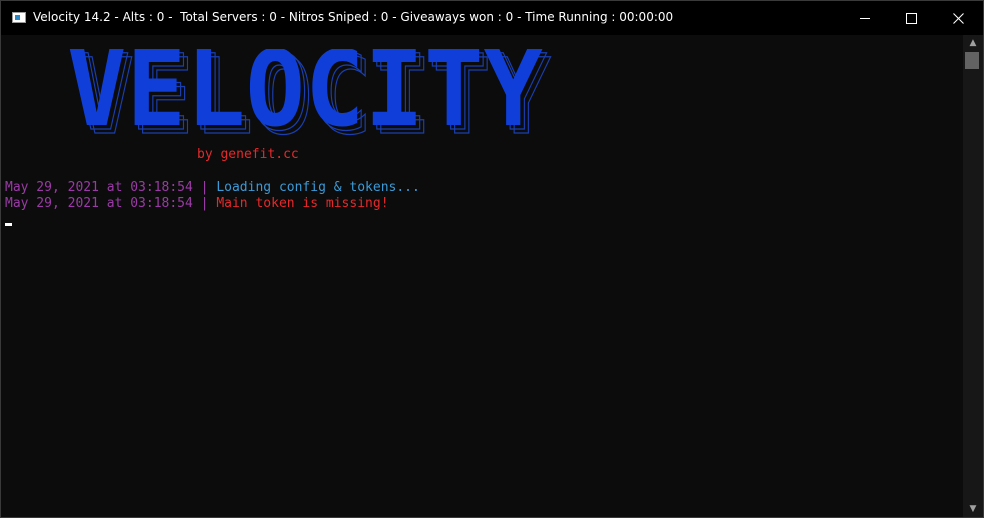 The image size is (984, 518). What do you see at coordinates (973, 276) in the screenshot?
I see `vertical-scrollbar: ▲ ▼` at bounding box center [973, 276].